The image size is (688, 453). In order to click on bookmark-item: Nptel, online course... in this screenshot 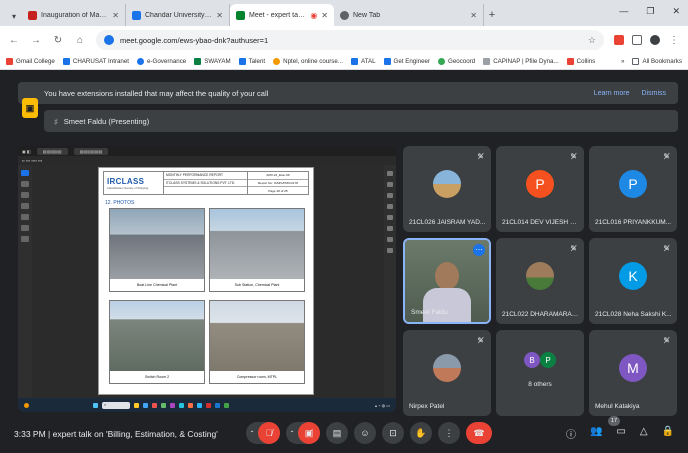, I will do `click(308, 61)`.